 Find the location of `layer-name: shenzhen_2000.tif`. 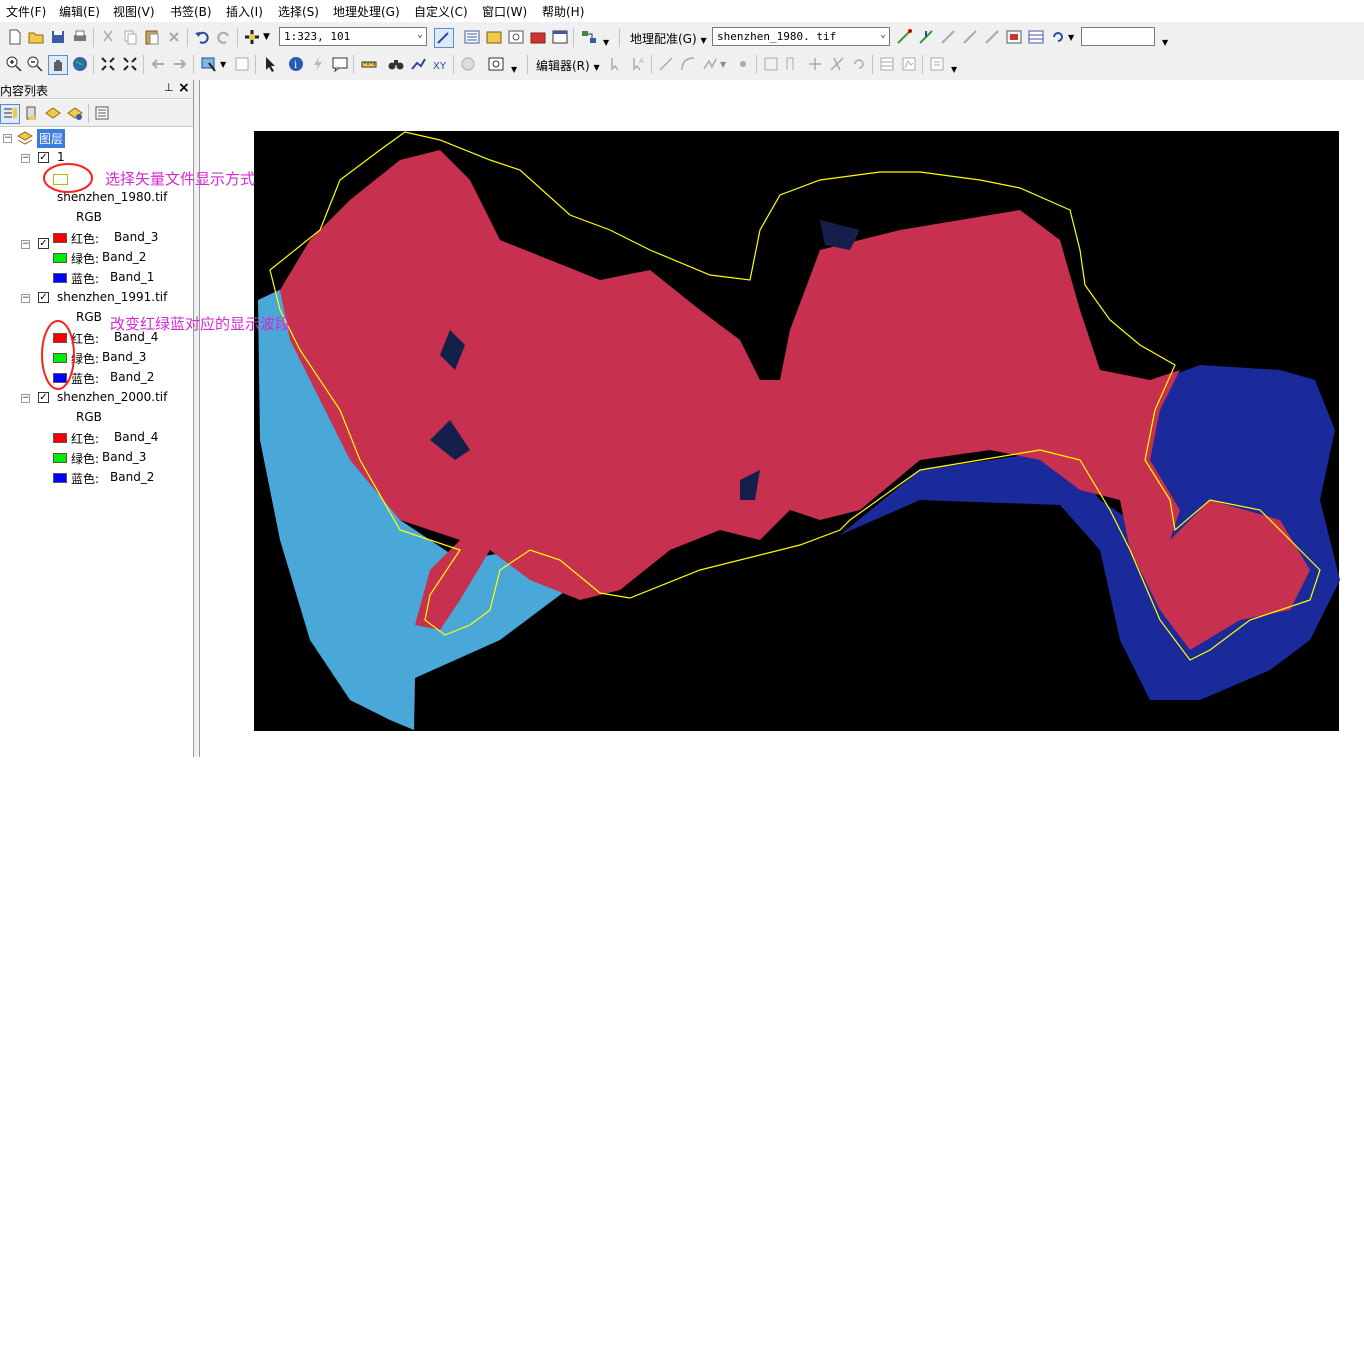

layer-name: shenzhen_2000.tif is located at coordinates (112, 397).